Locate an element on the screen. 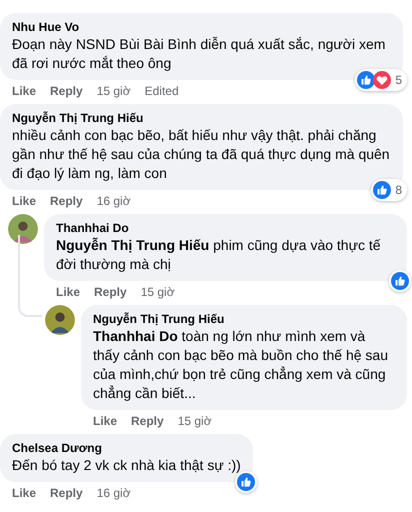 The height and width of the screenshot is (512, 412). reaction-count: 5 is located at coordinates (398, 80).